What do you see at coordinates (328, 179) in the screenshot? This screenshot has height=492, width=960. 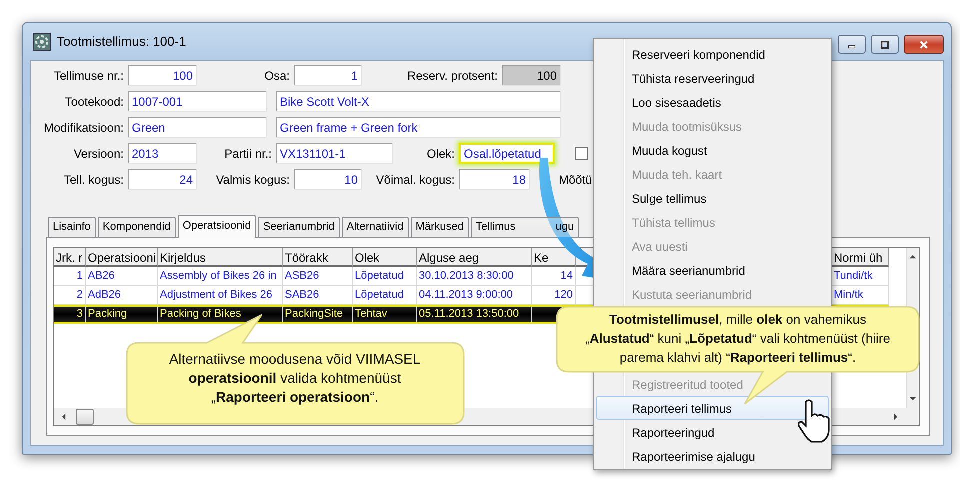 I see `text-field: 10` at bounding box center [328, 179].